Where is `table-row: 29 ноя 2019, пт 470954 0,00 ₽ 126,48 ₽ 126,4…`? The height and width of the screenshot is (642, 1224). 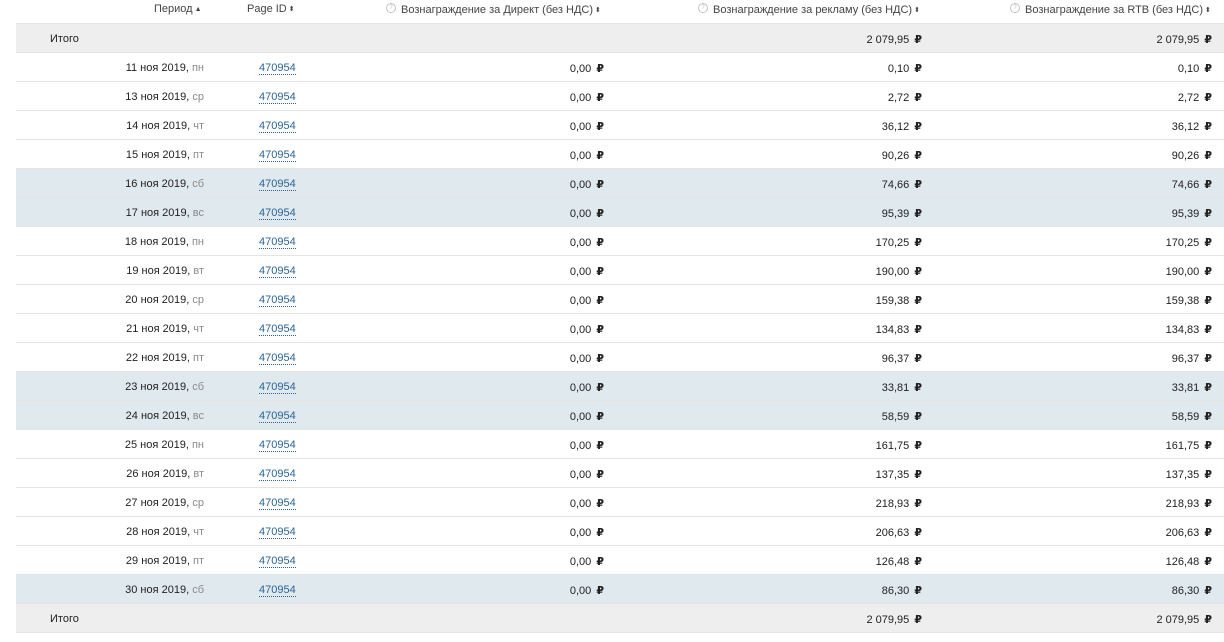
table-row: 29 ноя 2019, пт 470954 0,00 ₽ 126,48 ₽ 126,4… is located at coordinates (620, 560).